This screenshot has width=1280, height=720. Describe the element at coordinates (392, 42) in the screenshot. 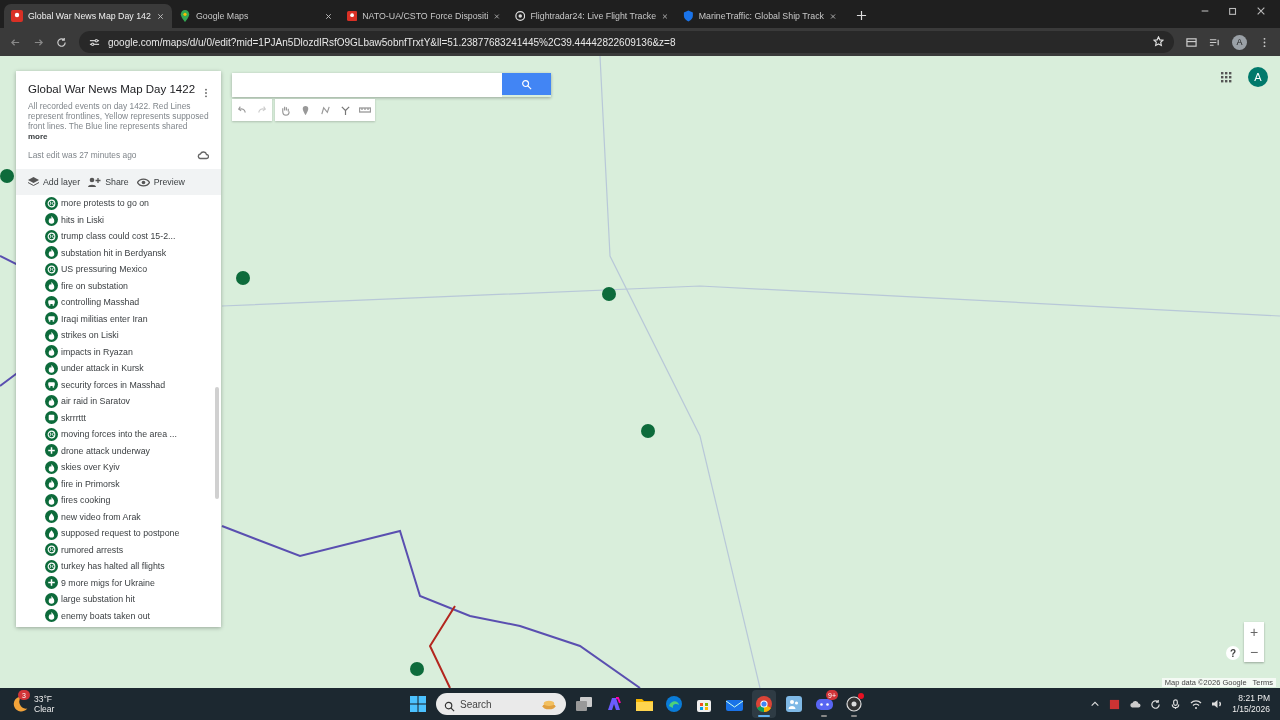

I see `url-text: google.com/maps/d/u/0/edit?mid=1PJAn5DlozdIRsfO9GLbaw5obnfTrxtY&ll=51.23877683241445%2C39.44442822609136&z=8` at that location.